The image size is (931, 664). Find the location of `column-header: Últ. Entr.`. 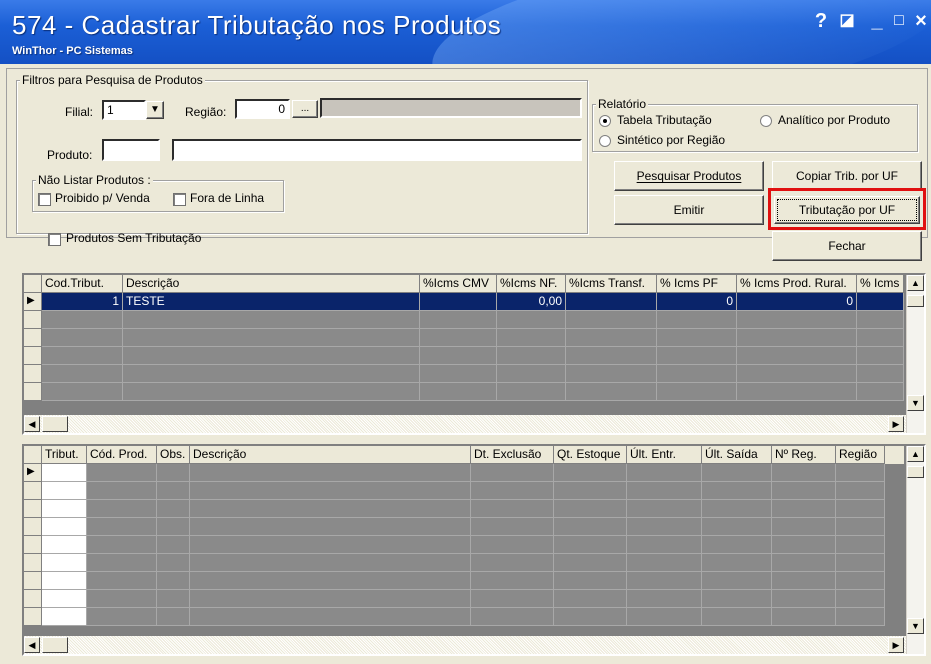

column-header: Últ. Entr. is located at coordinates (664, 455).